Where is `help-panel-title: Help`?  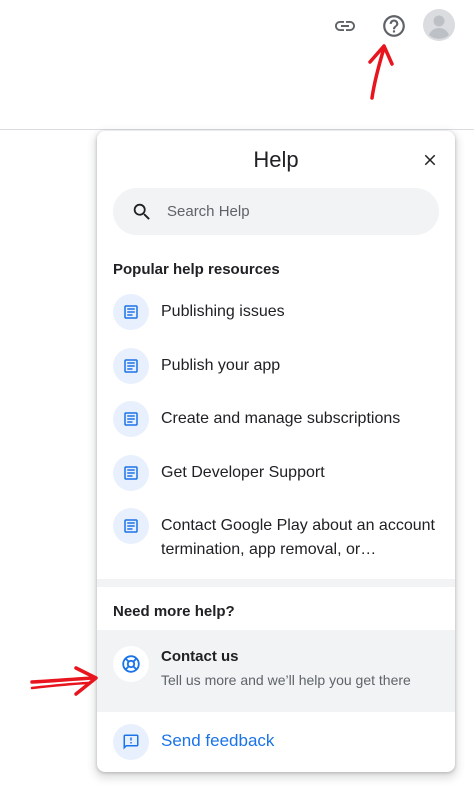 help-panel-title: Help is located at coordinates (276, 159).